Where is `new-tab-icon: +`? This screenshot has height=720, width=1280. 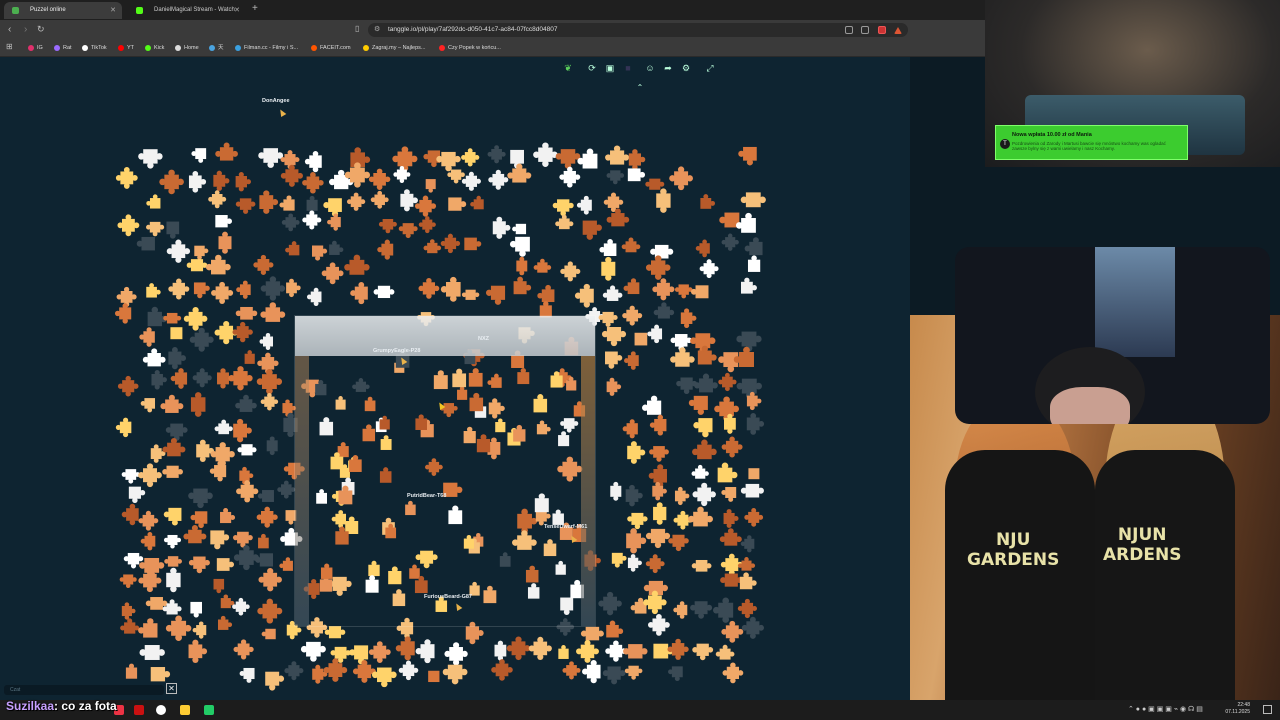
new-tab-icon: + is located at coordinates (255, 8).